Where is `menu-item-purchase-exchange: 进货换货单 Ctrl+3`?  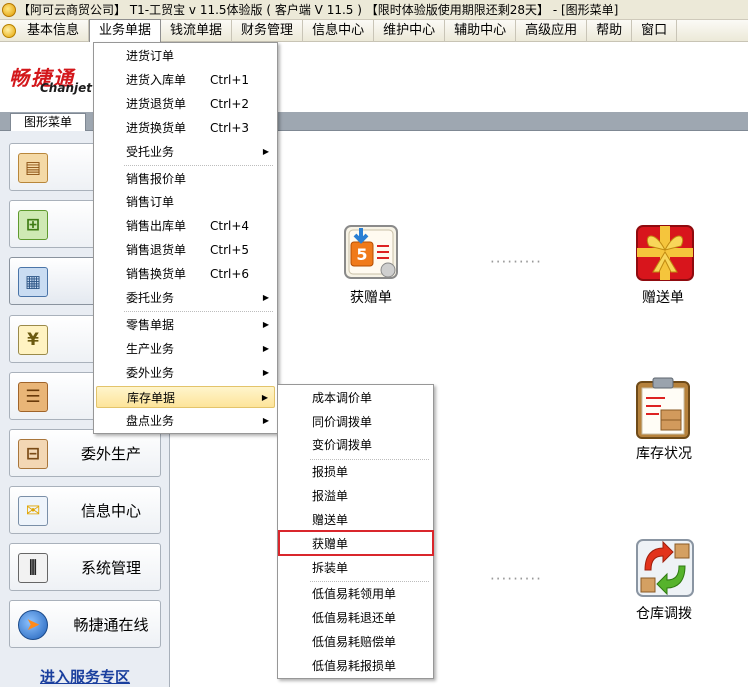
menu-item-purchase-exchange: 进货换货单 Ctrl+3 is located at coordinates (185, 128).